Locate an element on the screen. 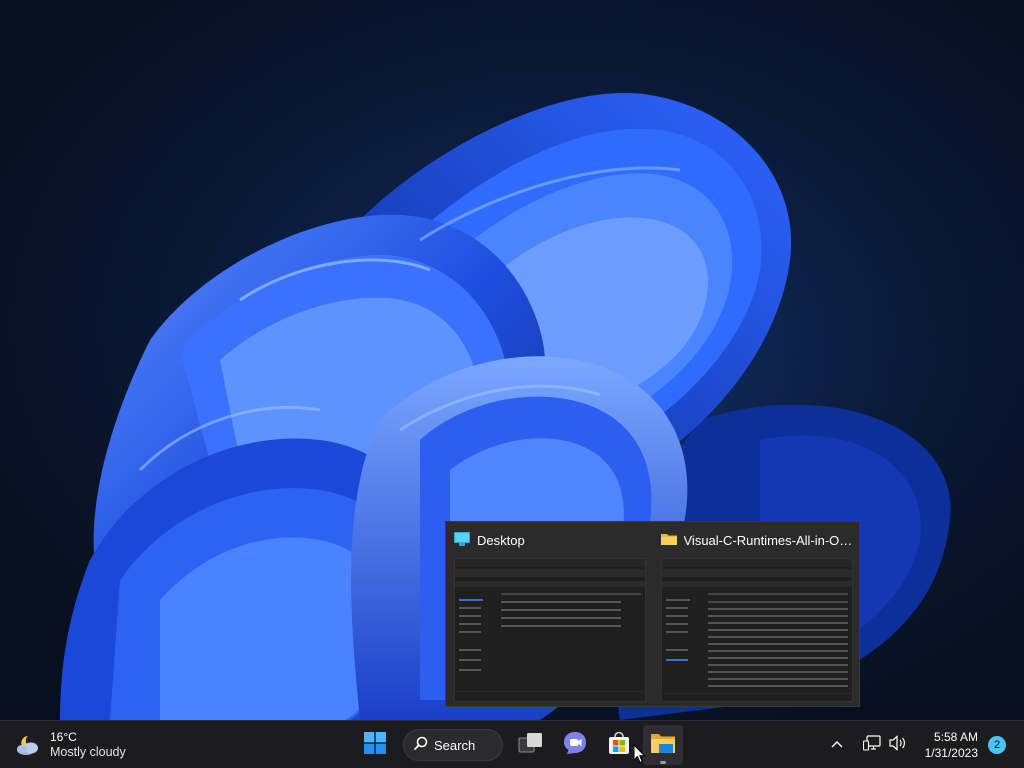 The image size is (1024, 768). search-icon is located at coordinates (421, 745).